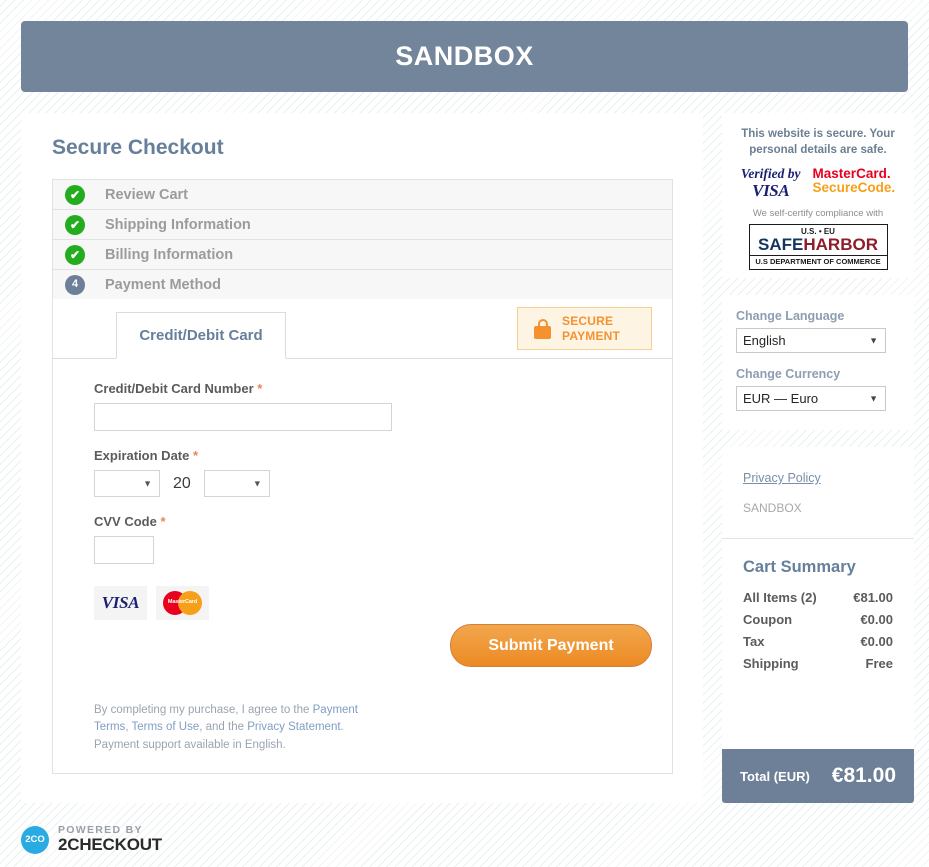  I want to click on expiration-month-select: ▼, so click(127, 483).